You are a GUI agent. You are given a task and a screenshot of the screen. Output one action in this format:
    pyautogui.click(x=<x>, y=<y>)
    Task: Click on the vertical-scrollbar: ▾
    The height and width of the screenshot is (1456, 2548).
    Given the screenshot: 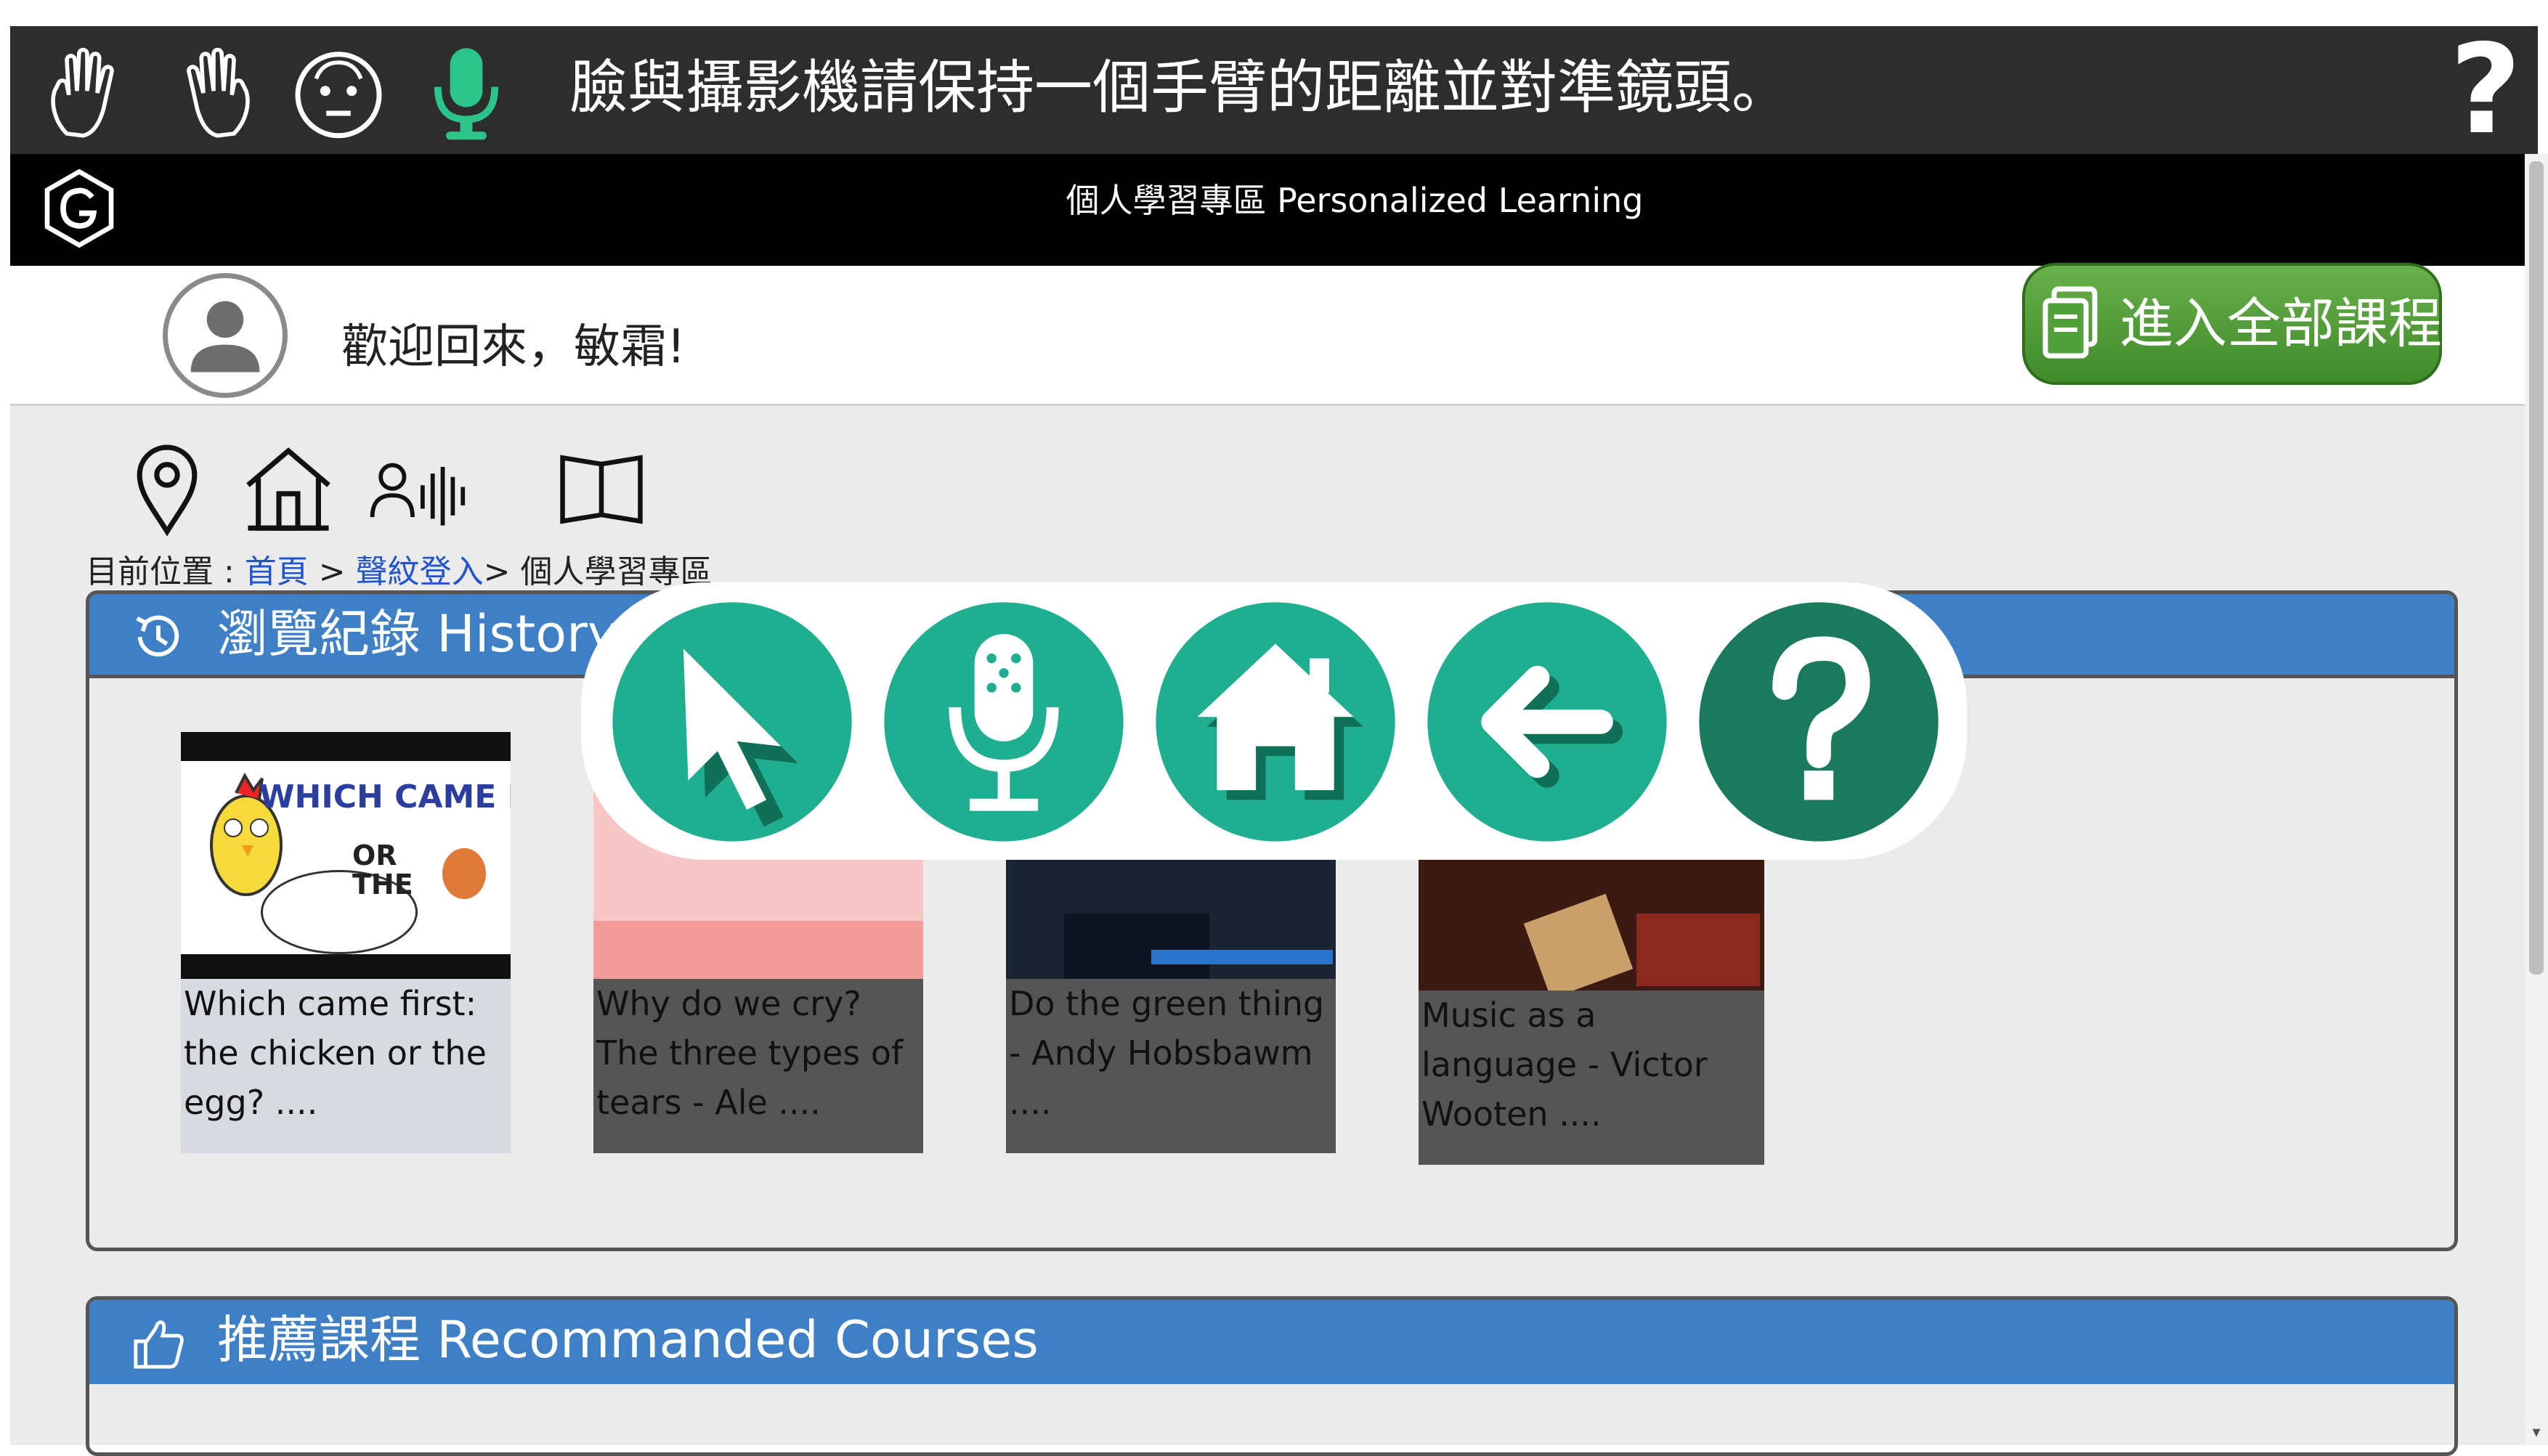 What is the action you would take?
    pyautogui.click(x=2536, y=799)
    